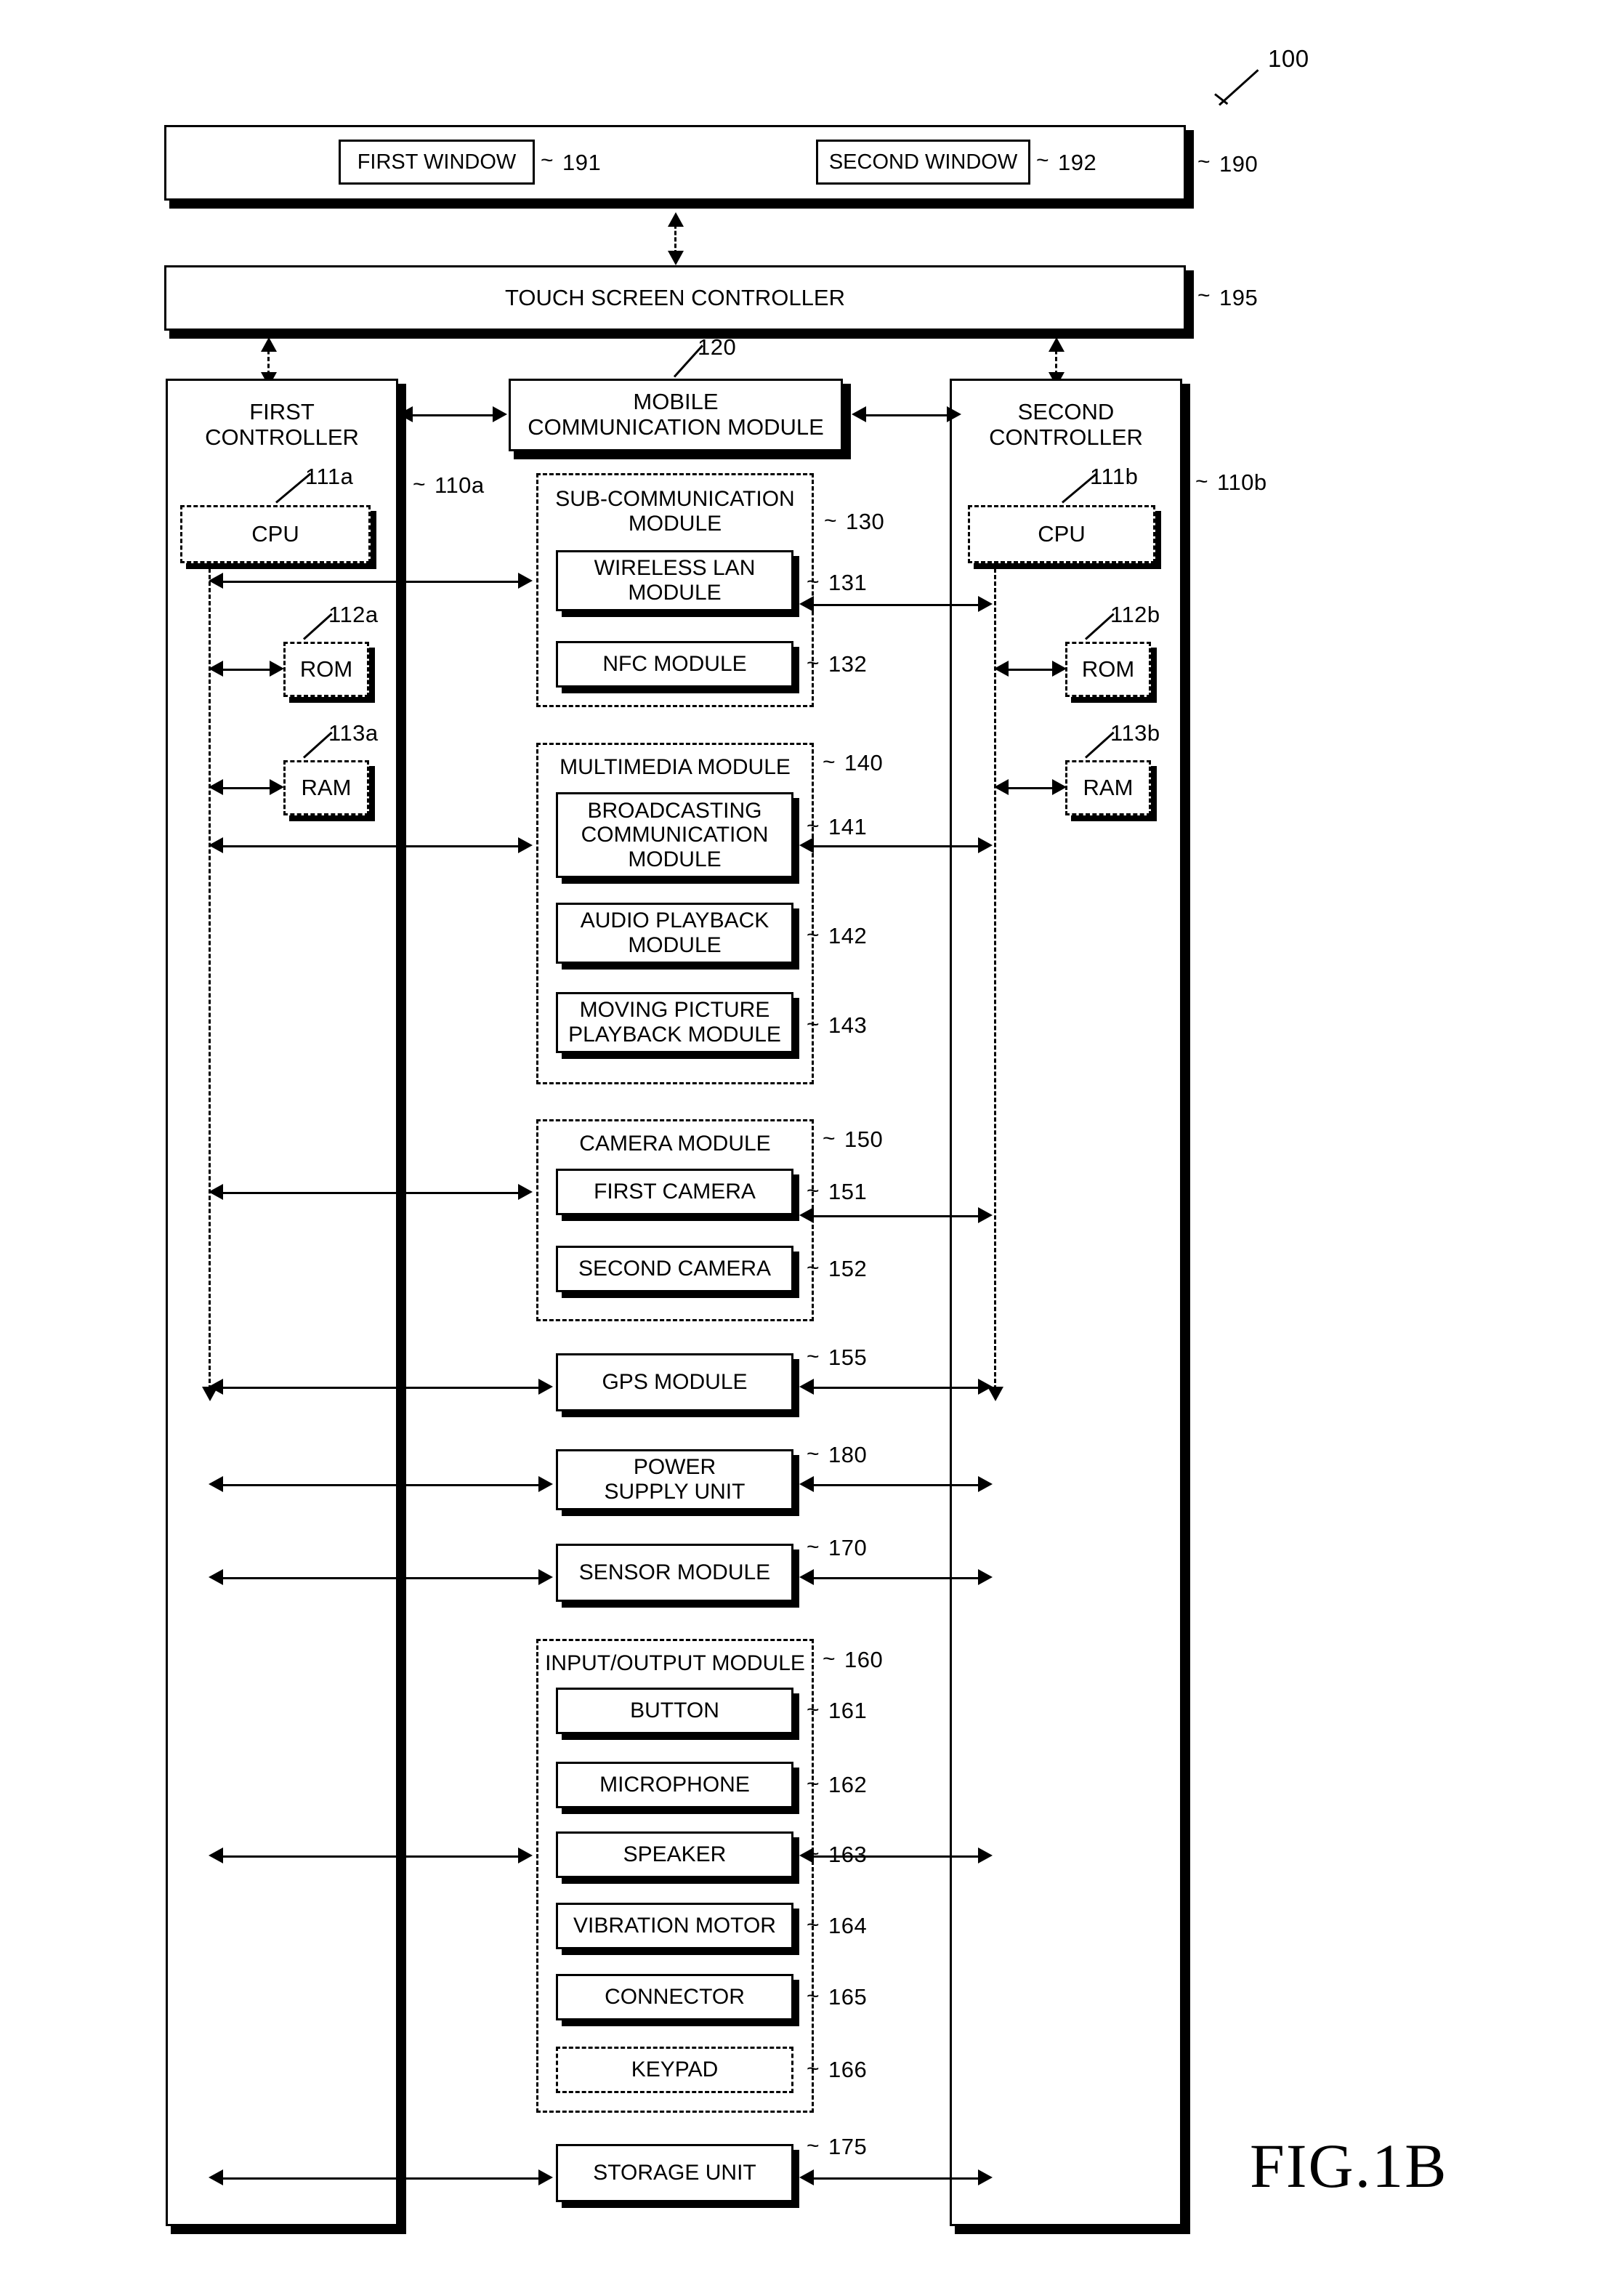 The width and height of the screenshot is (1624, 2269). Describe the element at coordinates (717, 347) in the screenshot. I see `ref-120: 120` at that location.